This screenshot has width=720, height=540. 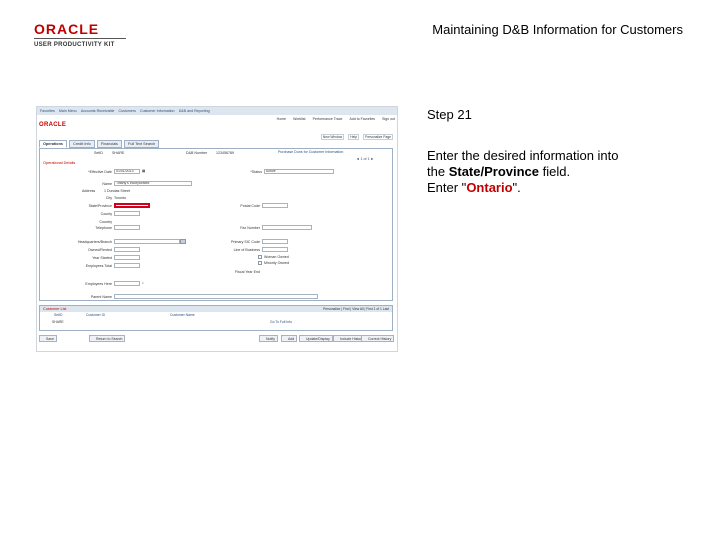 I want to click on purchase-duns-link: Purchase Duns for Customer Information, so click(x=310, y=152).